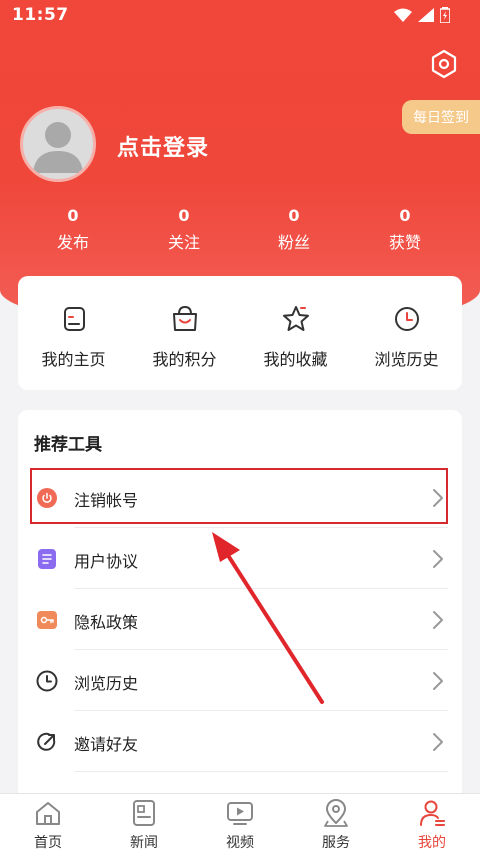 This screenshot has width=480, height=853. Describe the element at coordinates (144, 843) in the screenshot. I see `nav-label: 新闻` at that location.